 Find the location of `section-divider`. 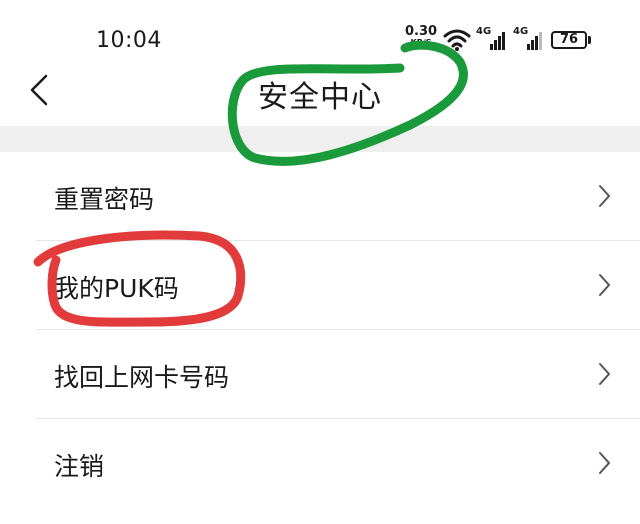

section-divider is located at coordinates (320, 139).